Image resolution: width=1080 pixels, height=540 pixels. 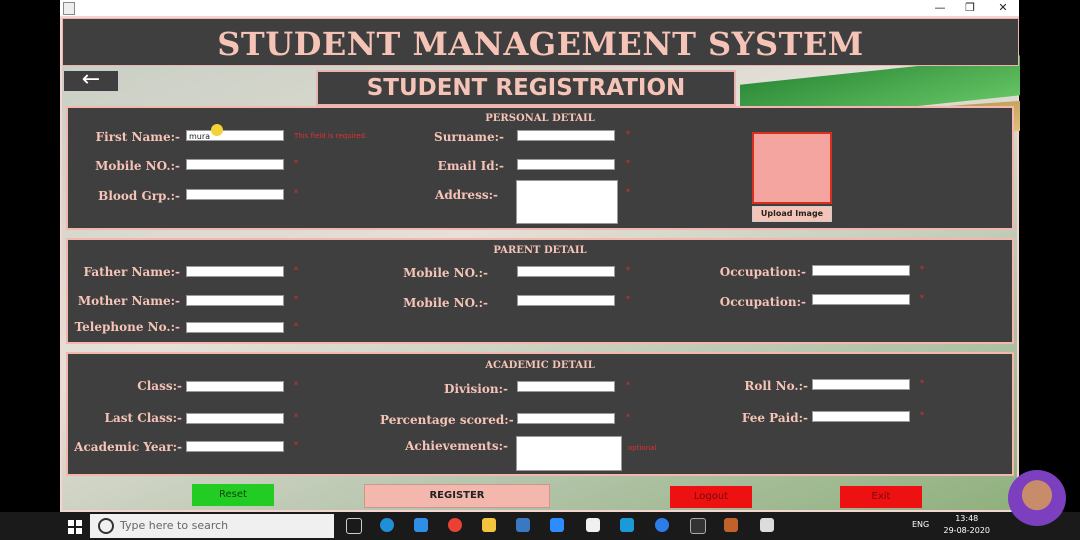 I want to click on taskbar-search: Type here to search, so click(x=212, y=526).